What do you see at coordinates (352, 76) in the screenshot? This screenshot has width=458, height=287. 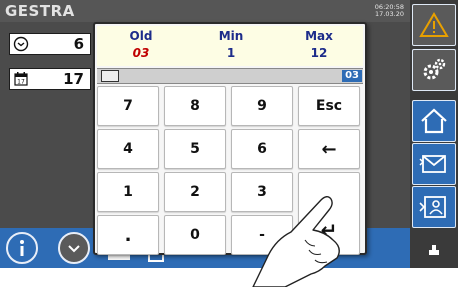 I see `current-value: 03` at bounding box center [352, 76].